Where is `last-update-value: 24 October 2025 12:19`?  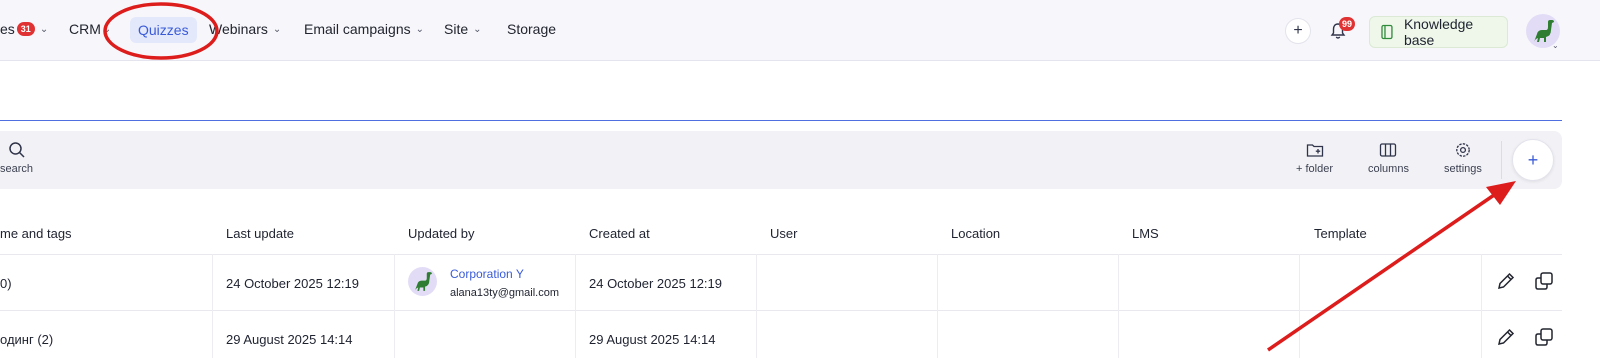 last-update-value: 24 October 2025 12:19 is located at coordinates (292, 283).